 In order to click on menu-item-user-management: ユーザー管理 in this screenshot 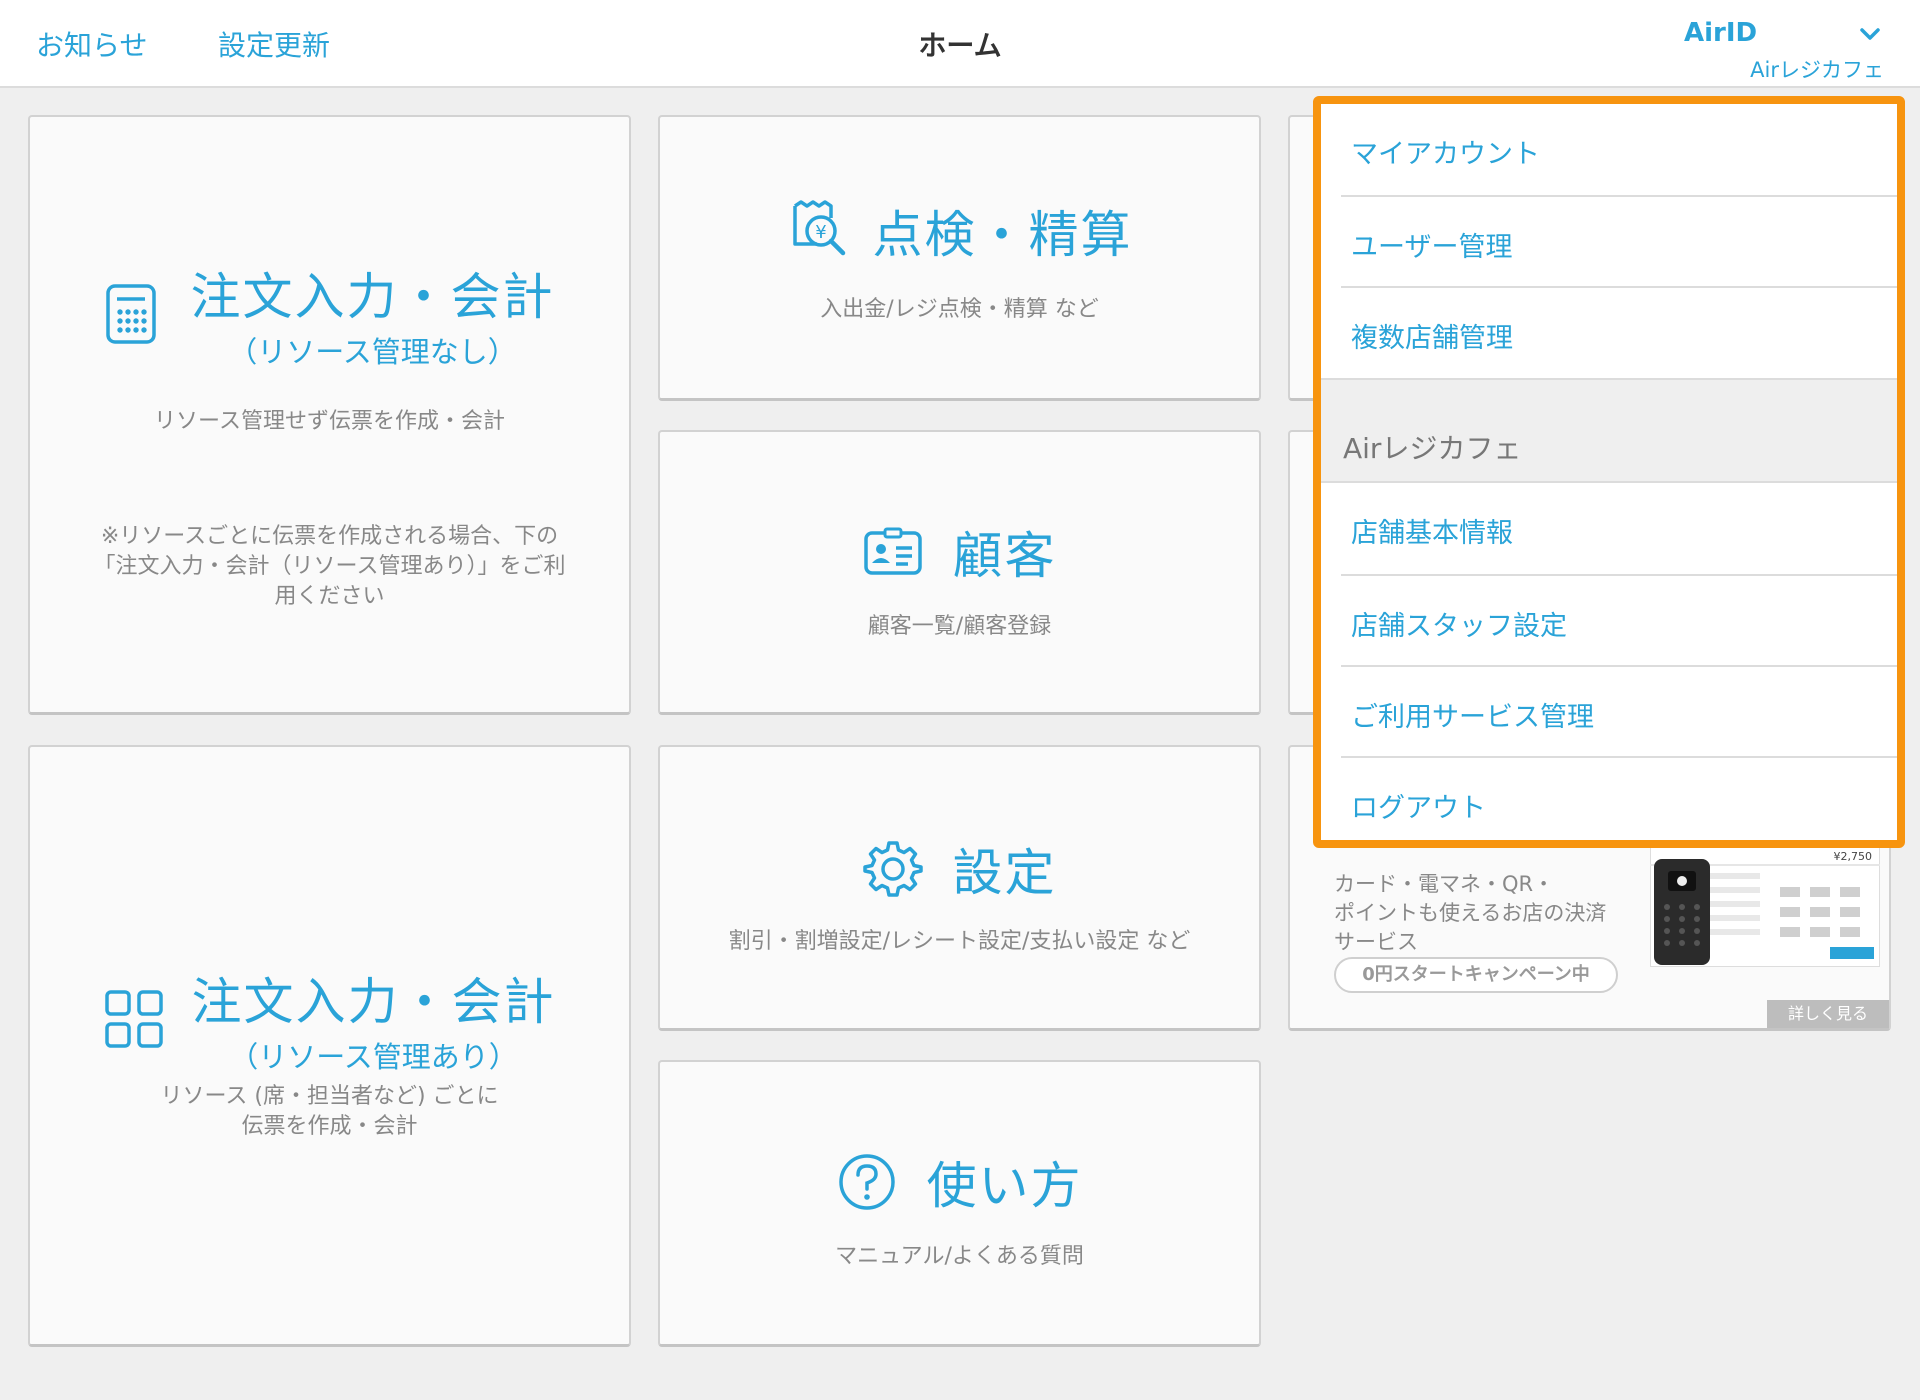, I will do `click(1609, 242)`.